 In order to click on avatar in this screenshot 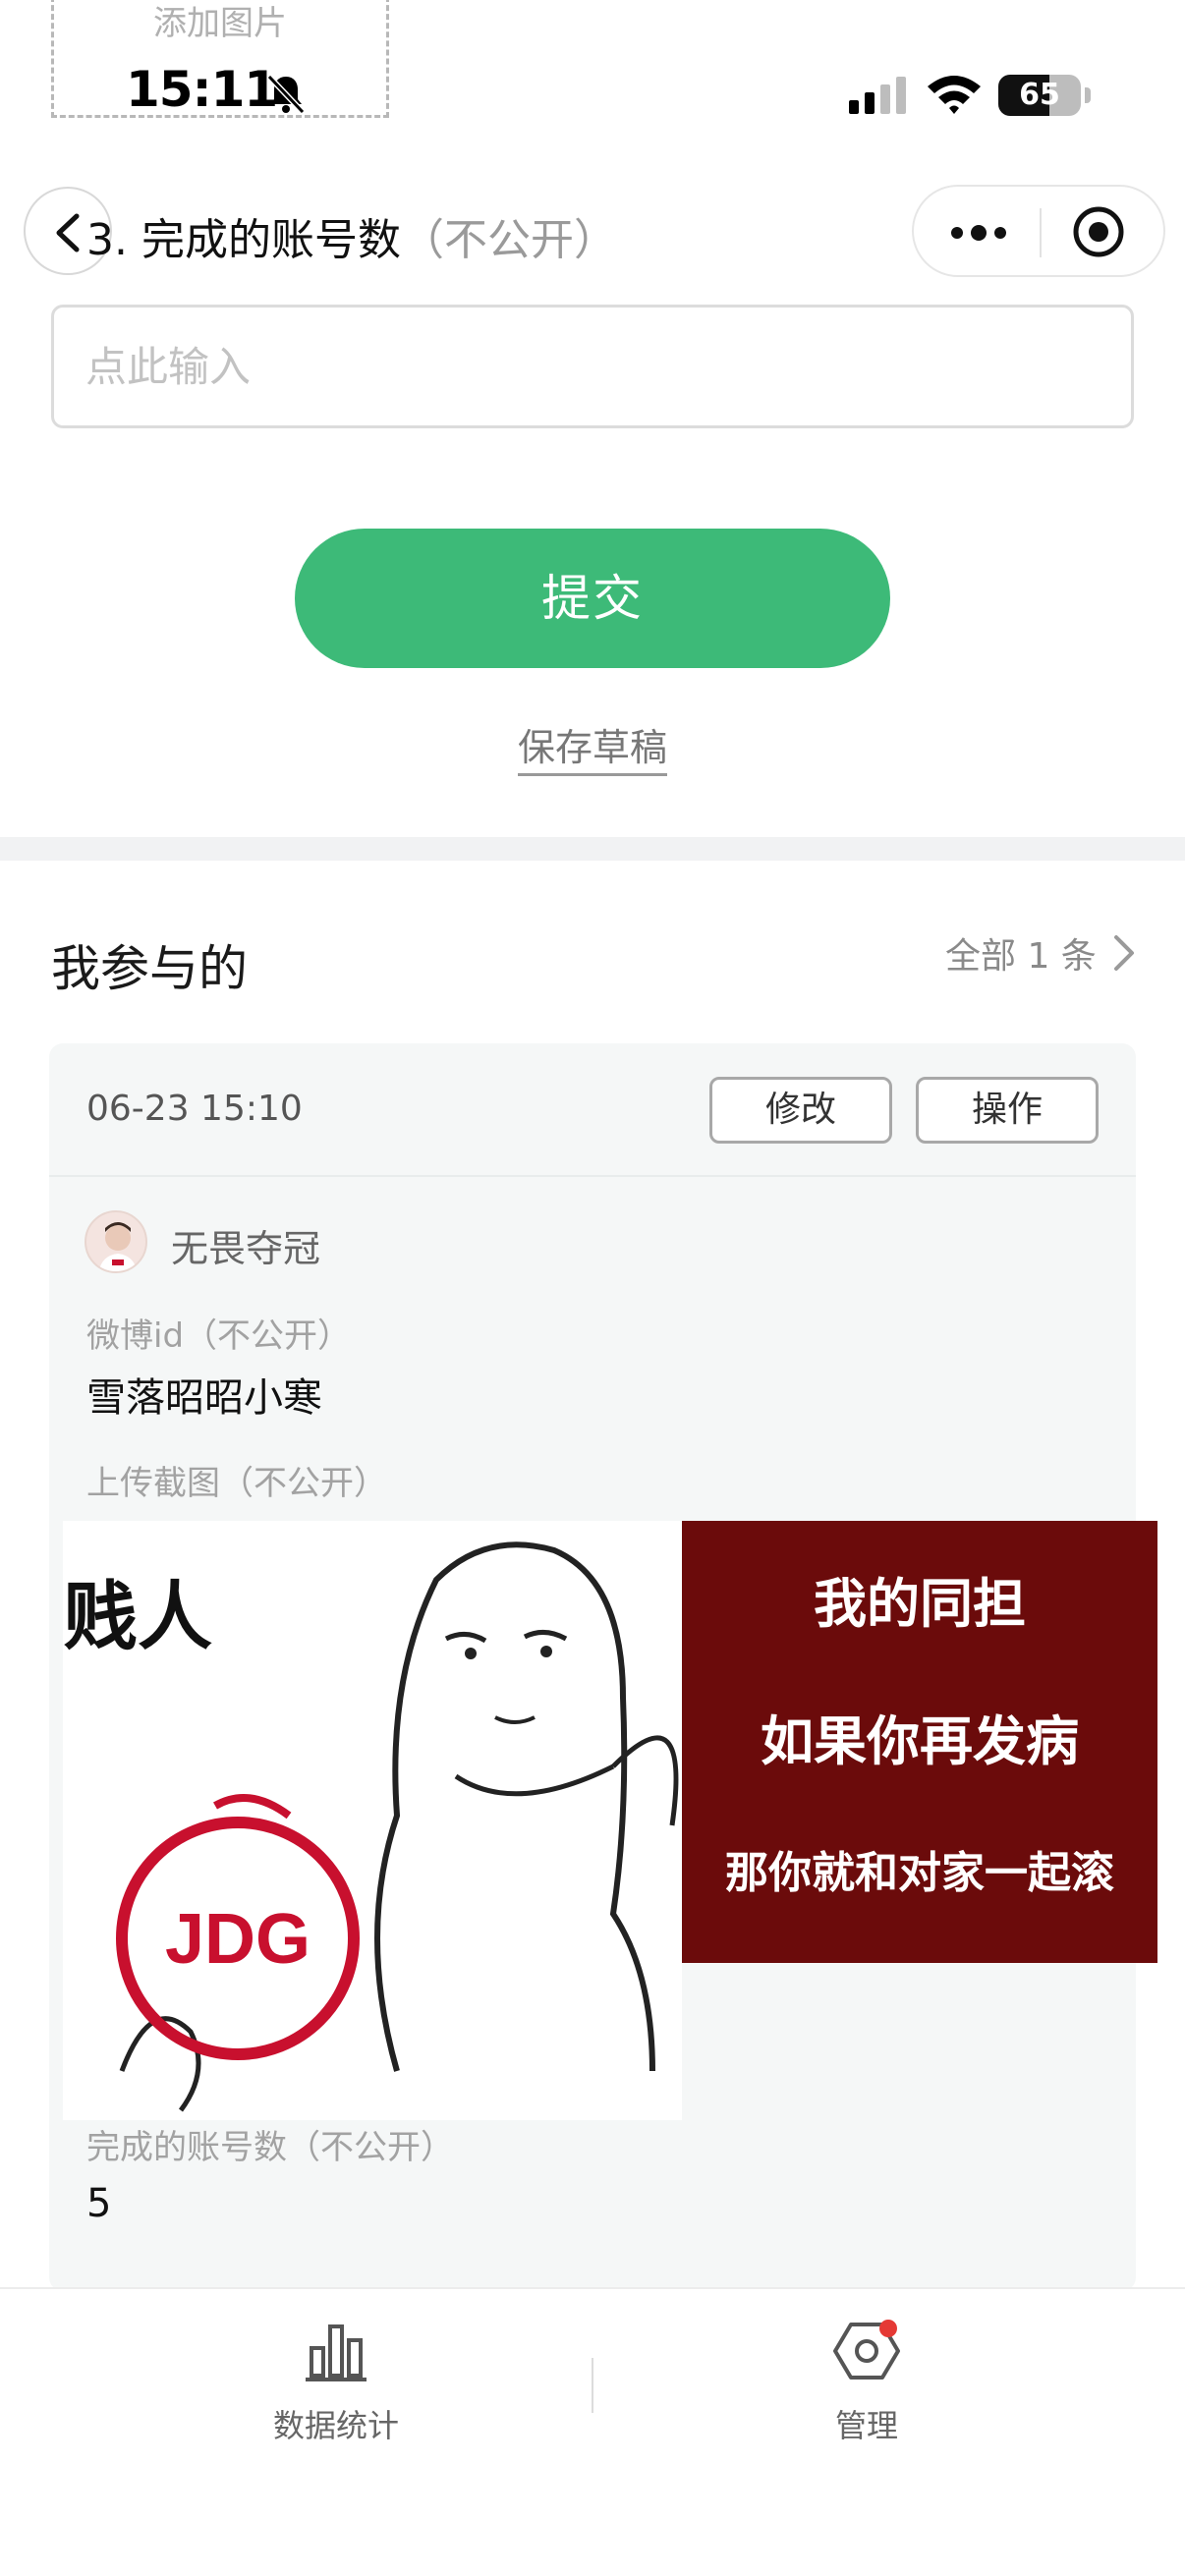, I will do `click(116, 1241)`.